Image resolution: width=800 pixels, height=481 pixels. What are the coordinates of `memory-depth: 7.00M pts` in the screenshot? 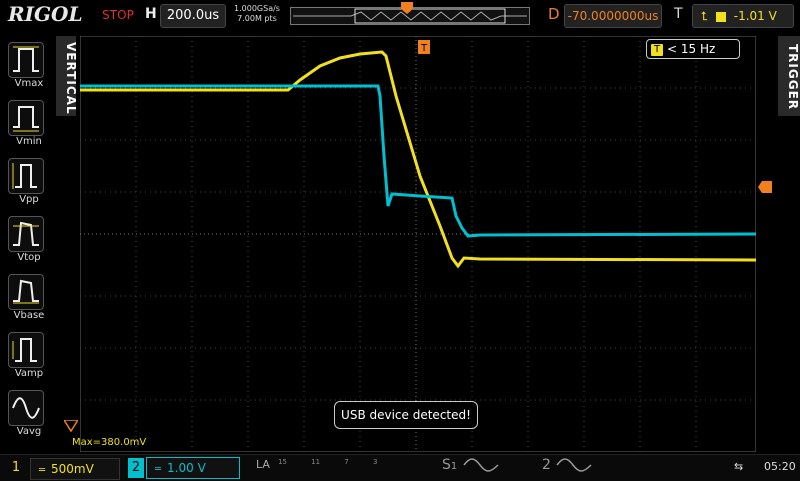 It's located at (257, 18).